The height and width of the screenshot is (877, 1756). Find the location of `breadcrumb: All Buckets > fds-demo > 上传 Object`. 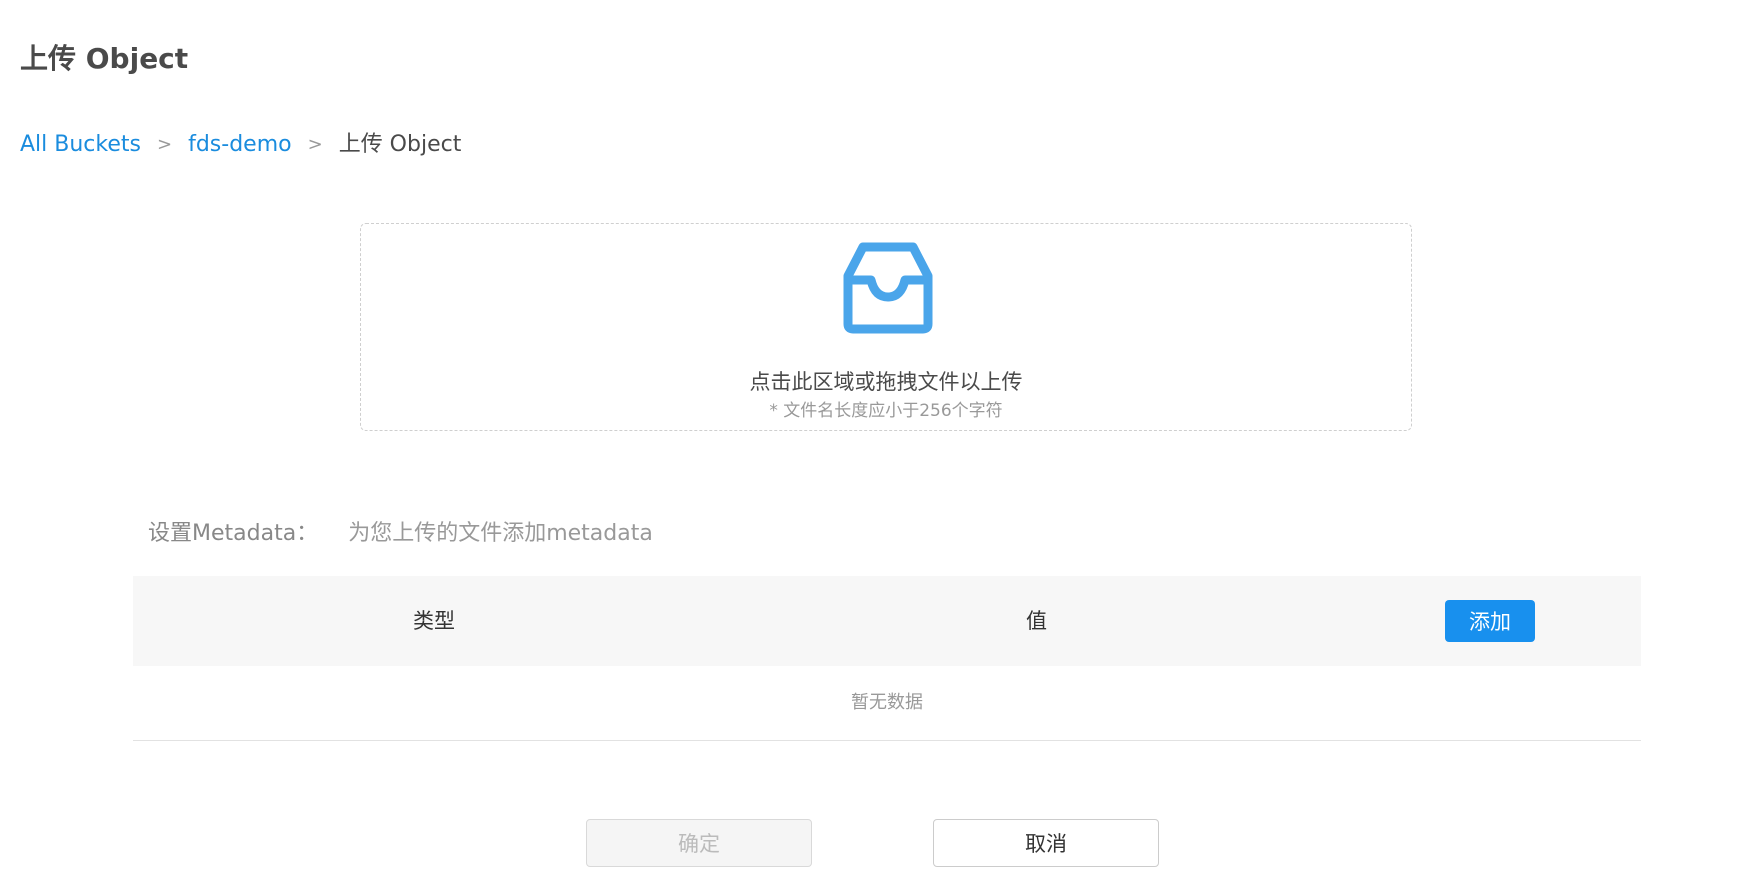

breadcrumb: All Buckets > fds-demo > 上传 Object is located at coordinates (240, 145).